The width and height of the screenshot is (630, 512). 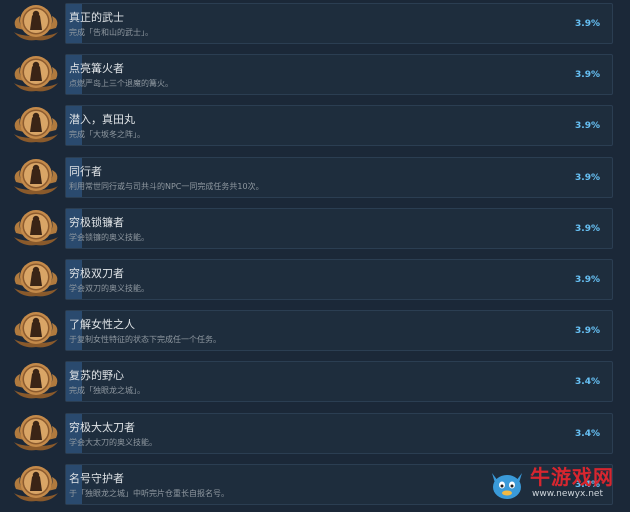 I want to click on achievement-row: 穷极大太刀者 学会大太刀的奥义技能。 3.4%, so click(x=315, y=435).